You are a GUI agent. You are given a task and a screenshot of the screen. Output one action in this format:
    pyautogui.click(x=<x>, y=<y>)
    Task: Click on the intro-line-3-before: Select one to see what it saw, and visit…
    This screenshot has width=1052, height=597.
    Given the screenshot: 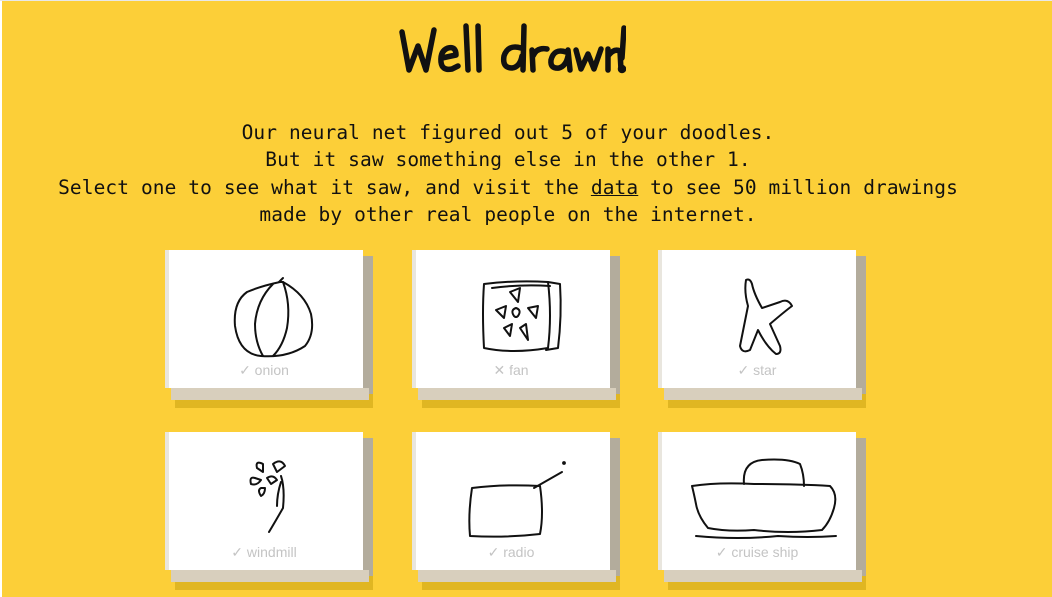 What is the action you would take?
    pyautogui.click(x=319, y=187)
    